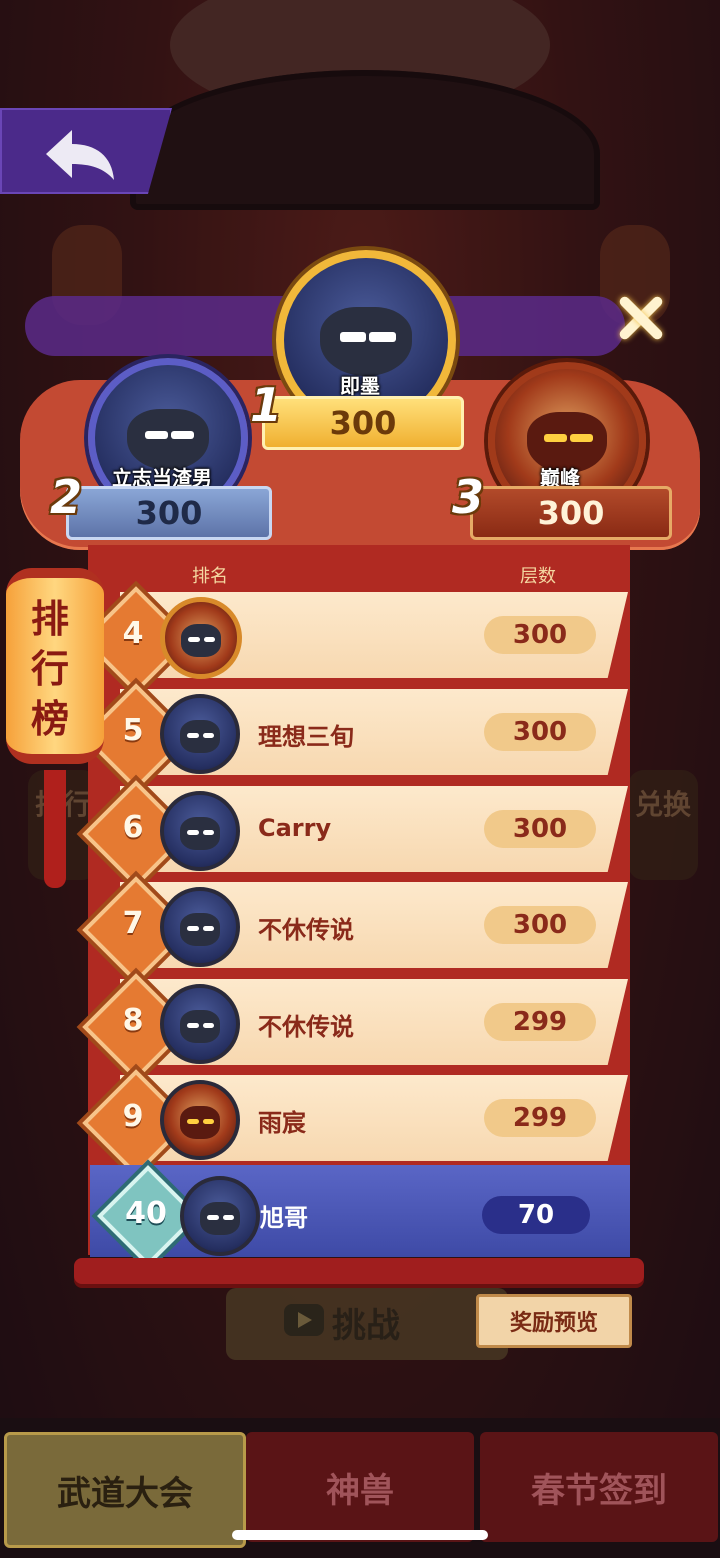 The width and height of the screenshot is (720, 1558). Describe the element at coordinates (133, 1116) in the screenshot. I see `rank-number: 9` at that location.